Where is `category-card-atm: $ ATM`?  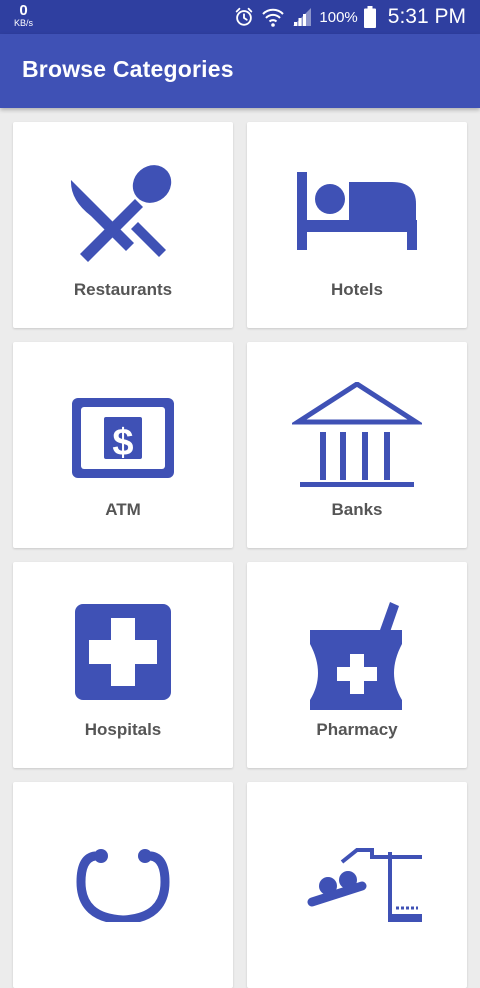
category-card-atm: $ ATM is located at coordinates (123, 445).